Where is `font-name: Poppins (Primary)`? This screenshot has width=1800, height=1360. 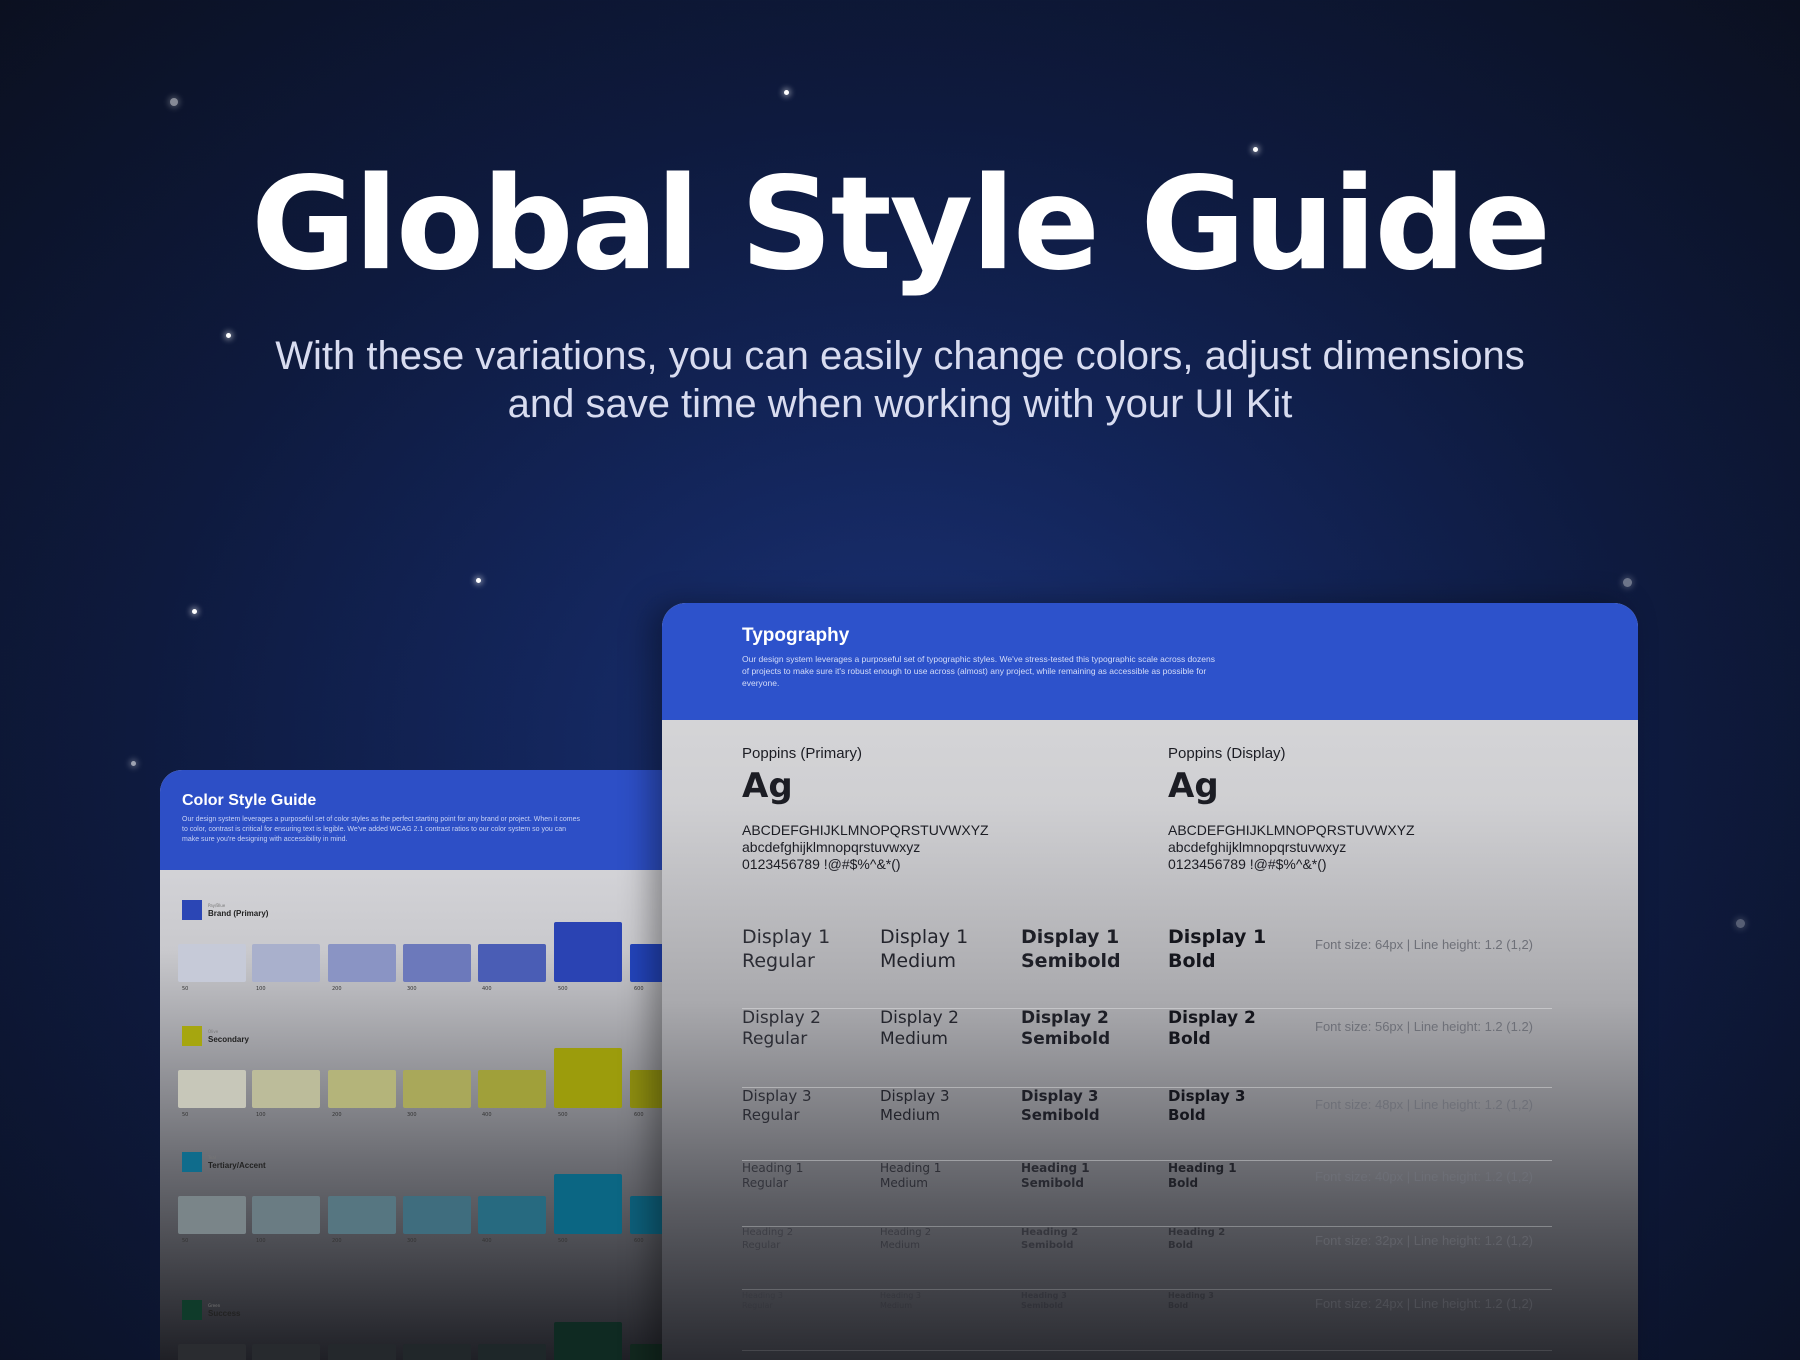 font-name: Poppins (Primary) is located at coordinates (802, 753).